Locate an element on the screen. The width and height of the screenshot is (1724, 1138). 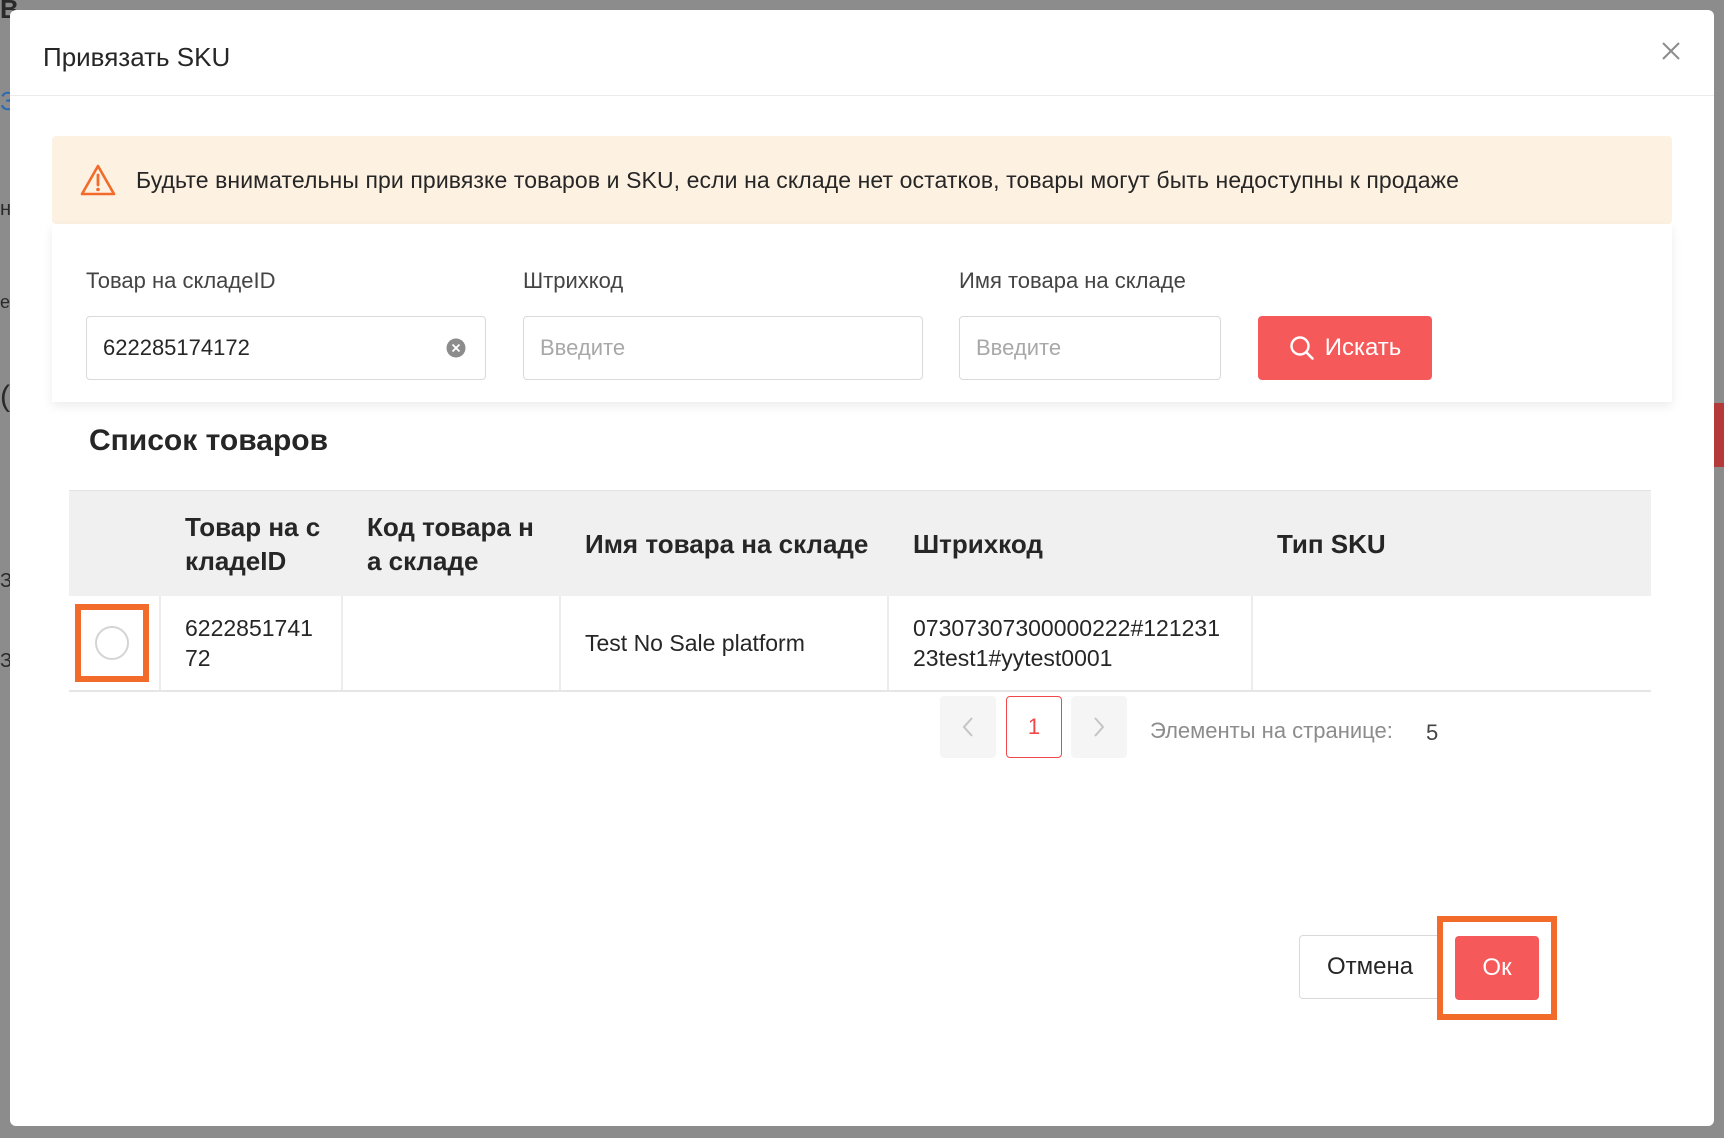
page-1-button: 1 is located at coordinates (1034, 727).